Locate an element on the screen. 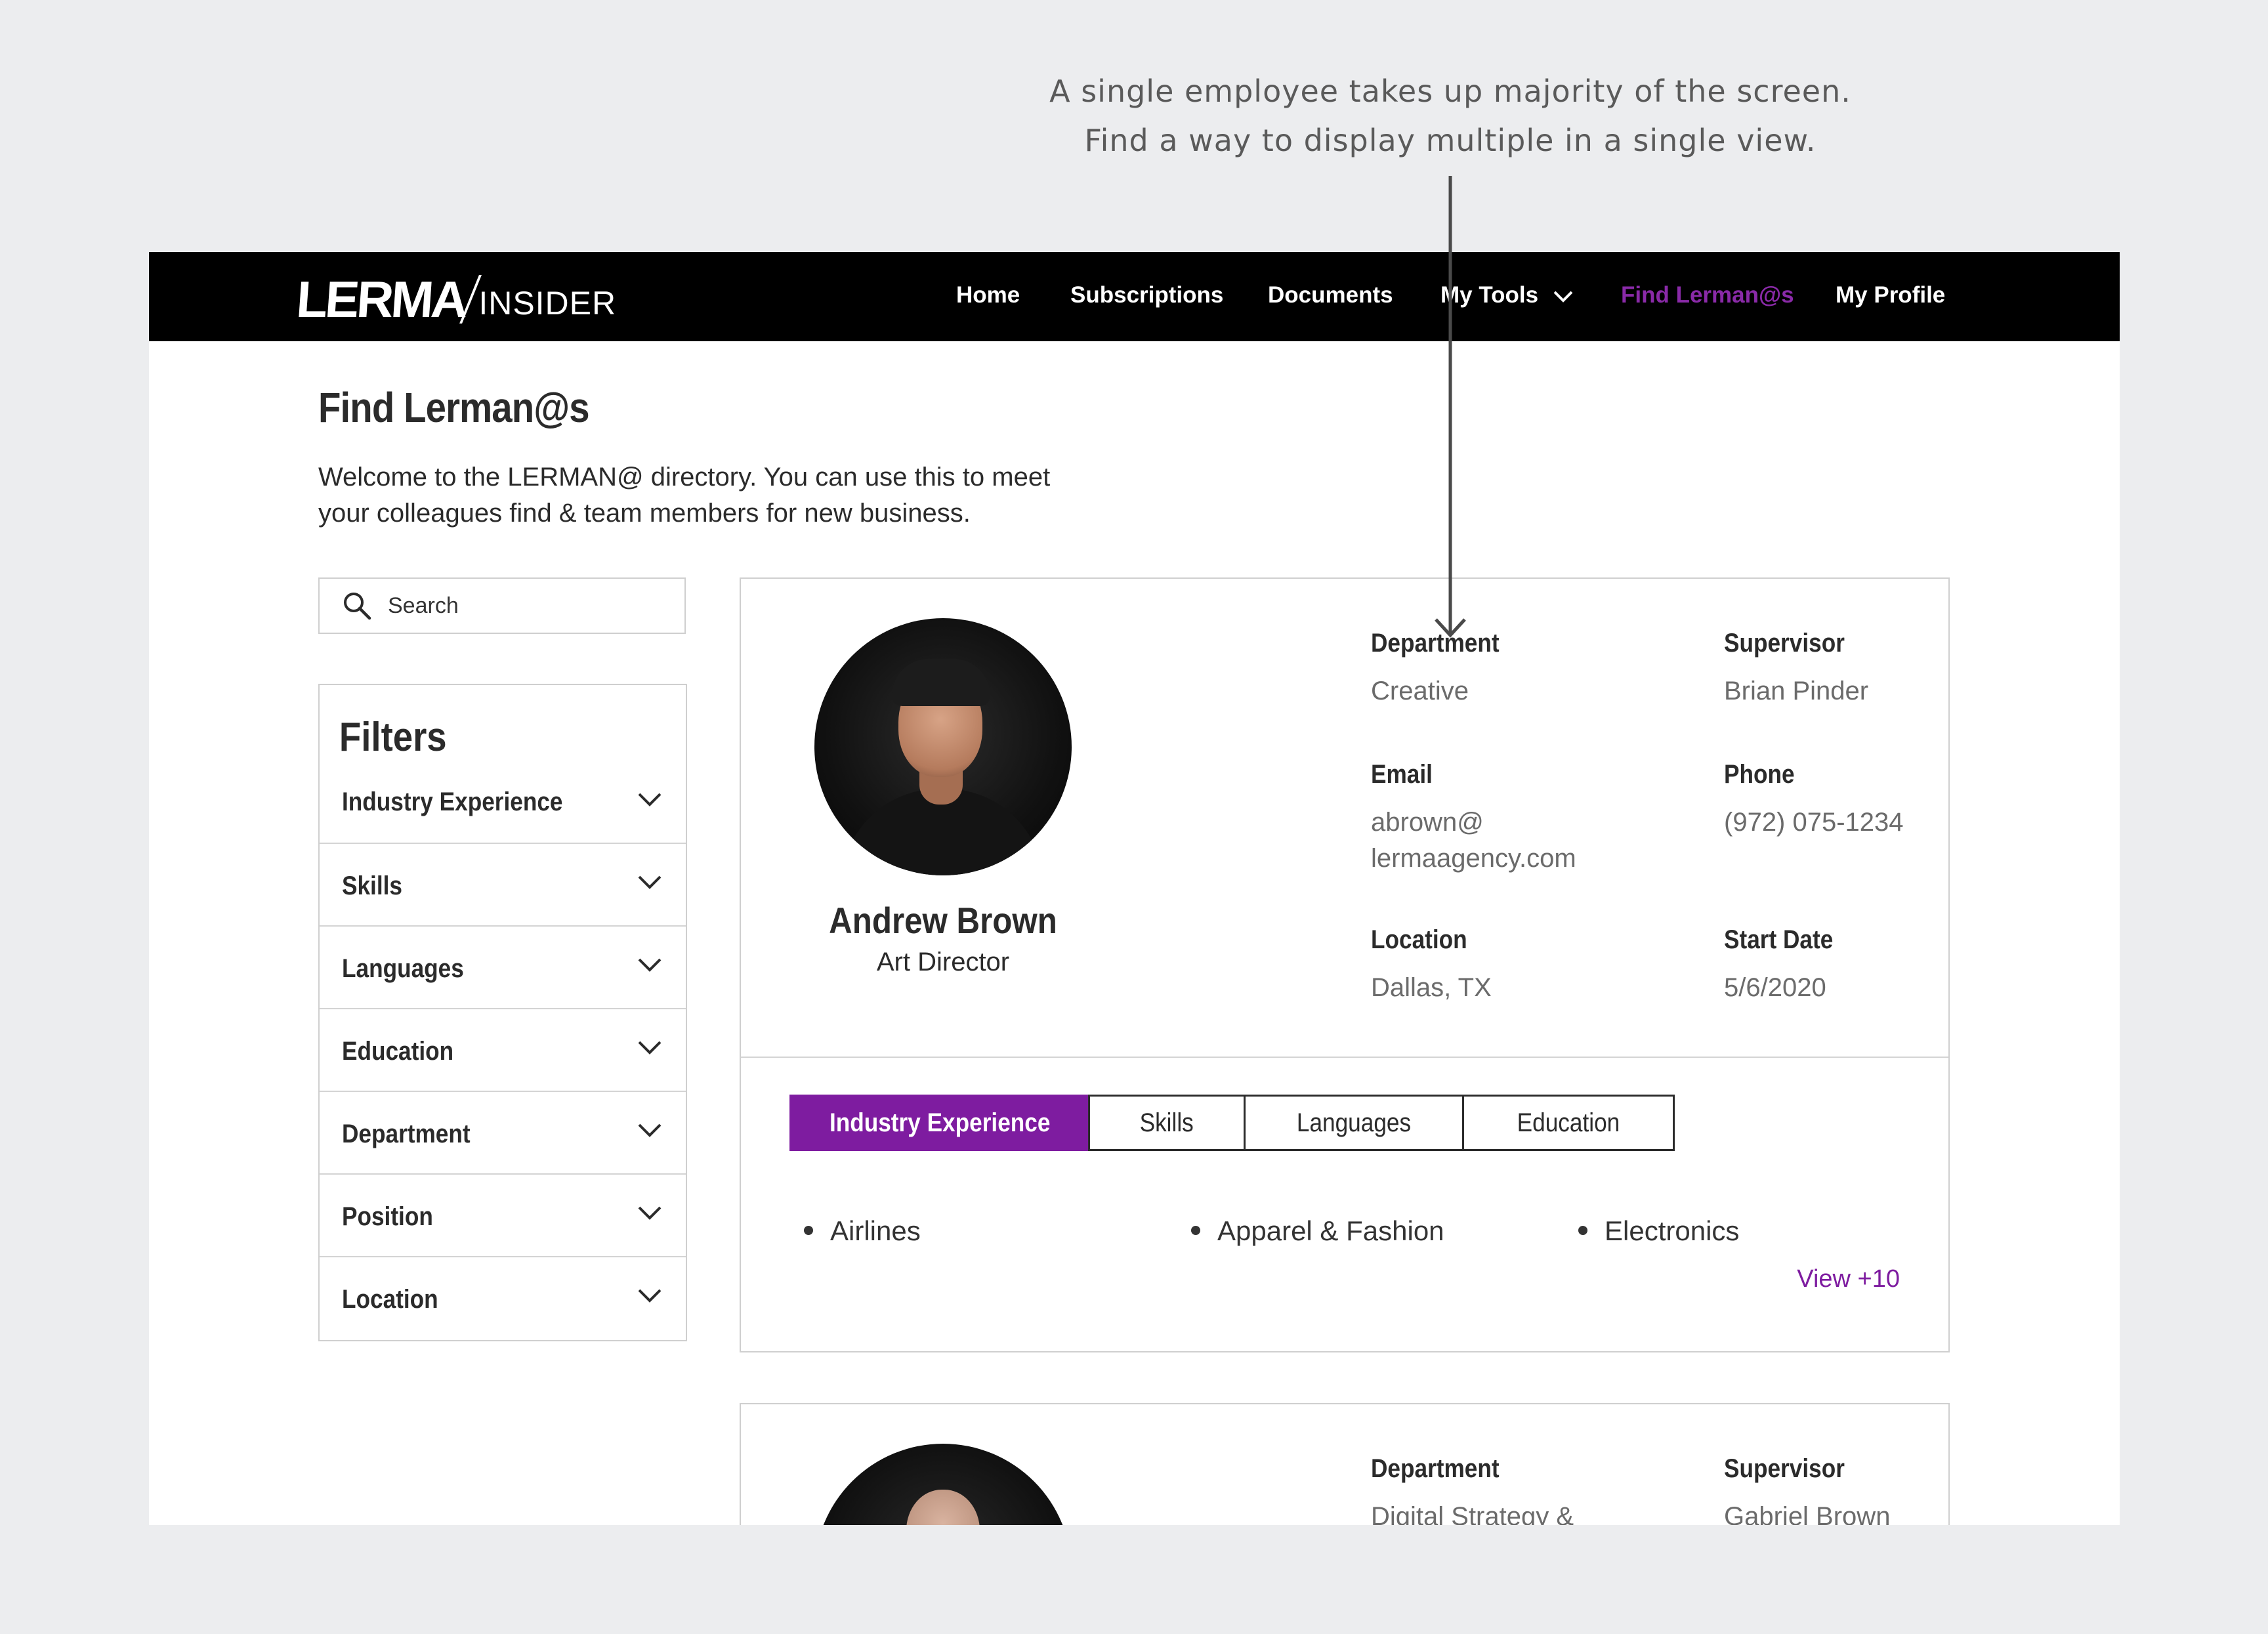 This screenshot has height=1634, width=2268. filter-label: Skills is located at coordinates (372, 885).